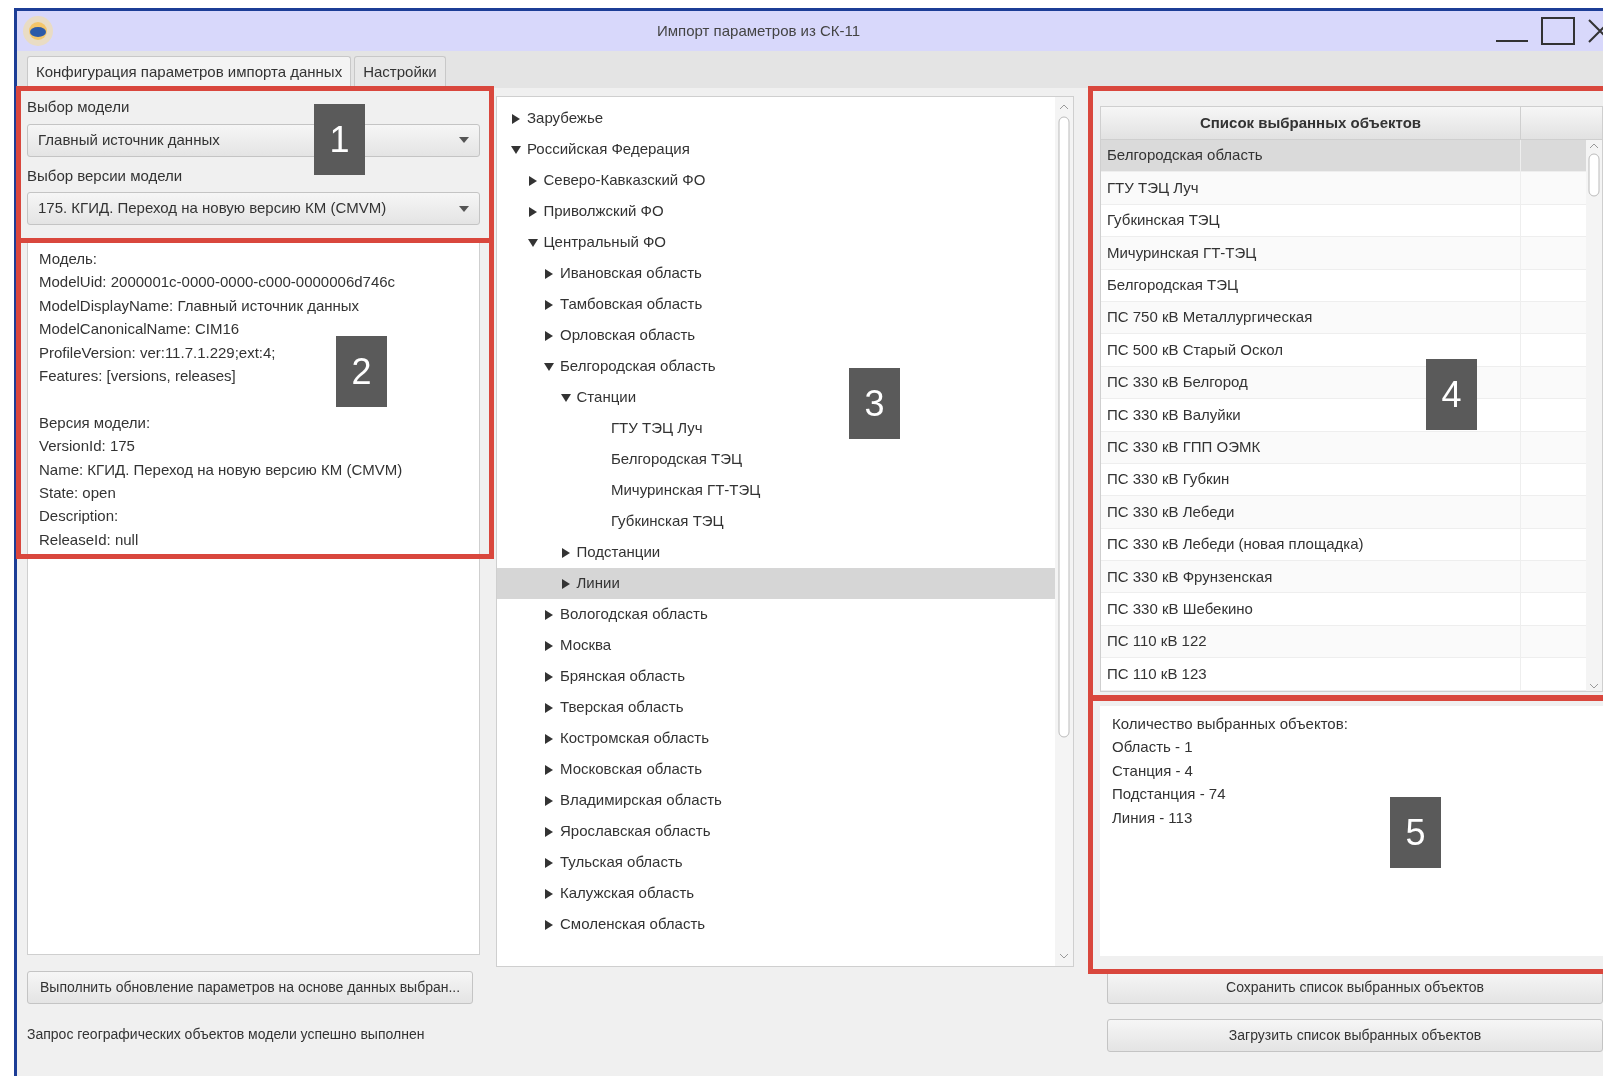 This screenshot has height=1076, width=1603. I want to click on table-row: ПС 110 кВ 122, so click(1343, 642).